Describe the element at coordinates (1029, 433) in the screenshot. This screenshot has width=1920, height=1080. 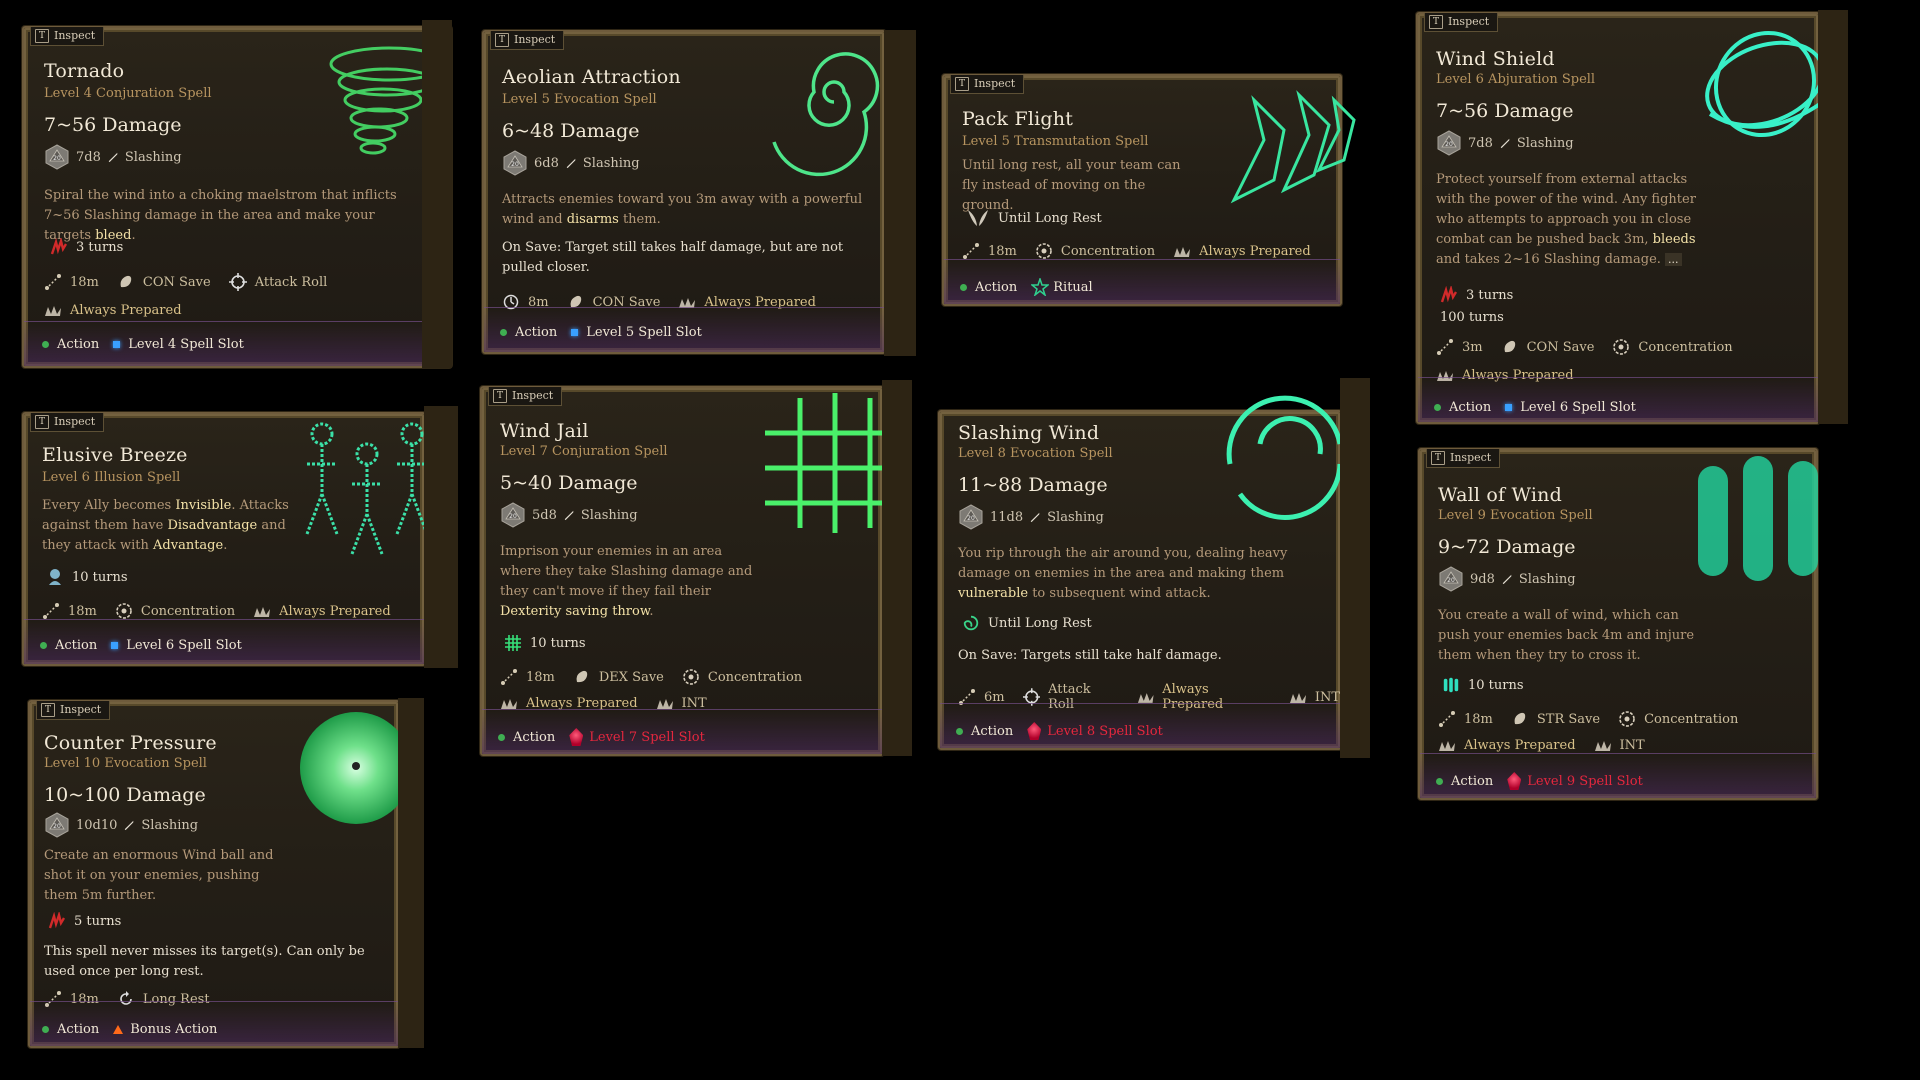
I see `spell-title: Slashing Wind` at that location.